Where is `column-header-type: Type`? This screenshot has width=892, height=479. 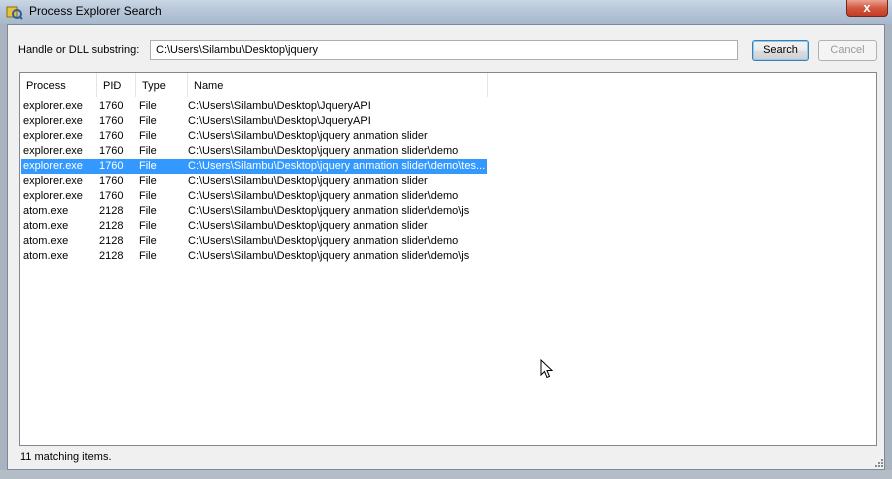 column-header-type: Type is located at coordinates (162, 85).